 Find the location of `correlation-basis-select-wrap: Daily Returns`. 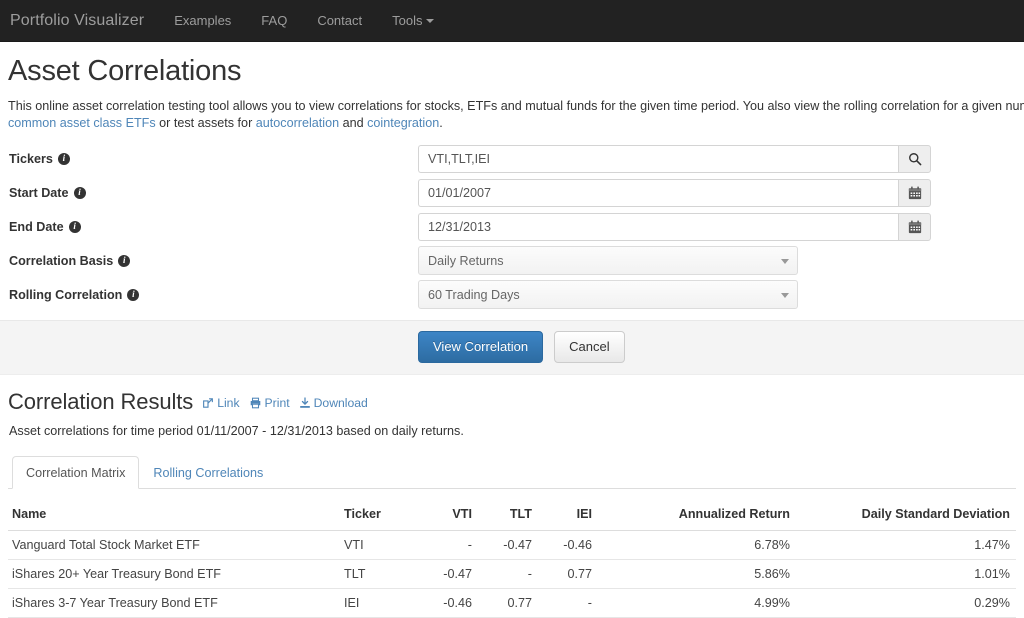

correlation-basis-select-wrap: Daily Returns is located at coordinates (608, 261).